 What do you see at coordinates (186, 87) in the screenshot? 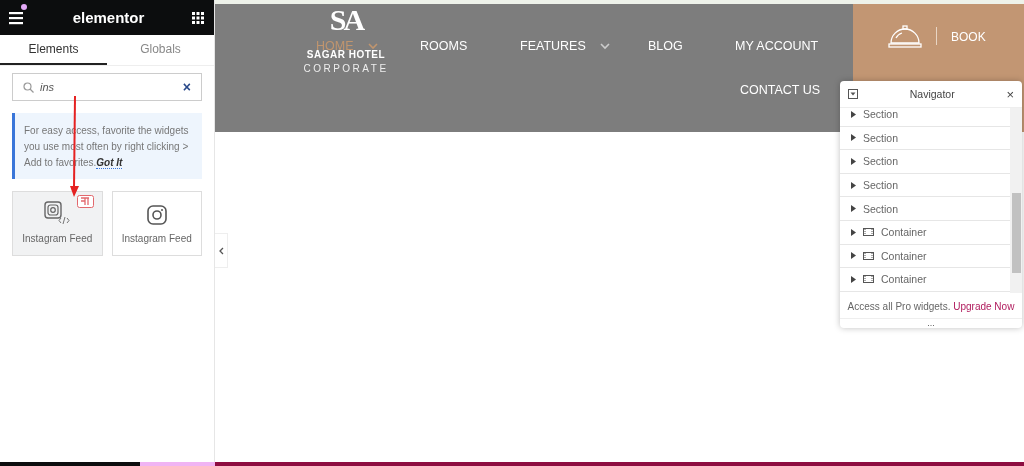
I see `clear-button: ×` at bounding box center [186, 87].